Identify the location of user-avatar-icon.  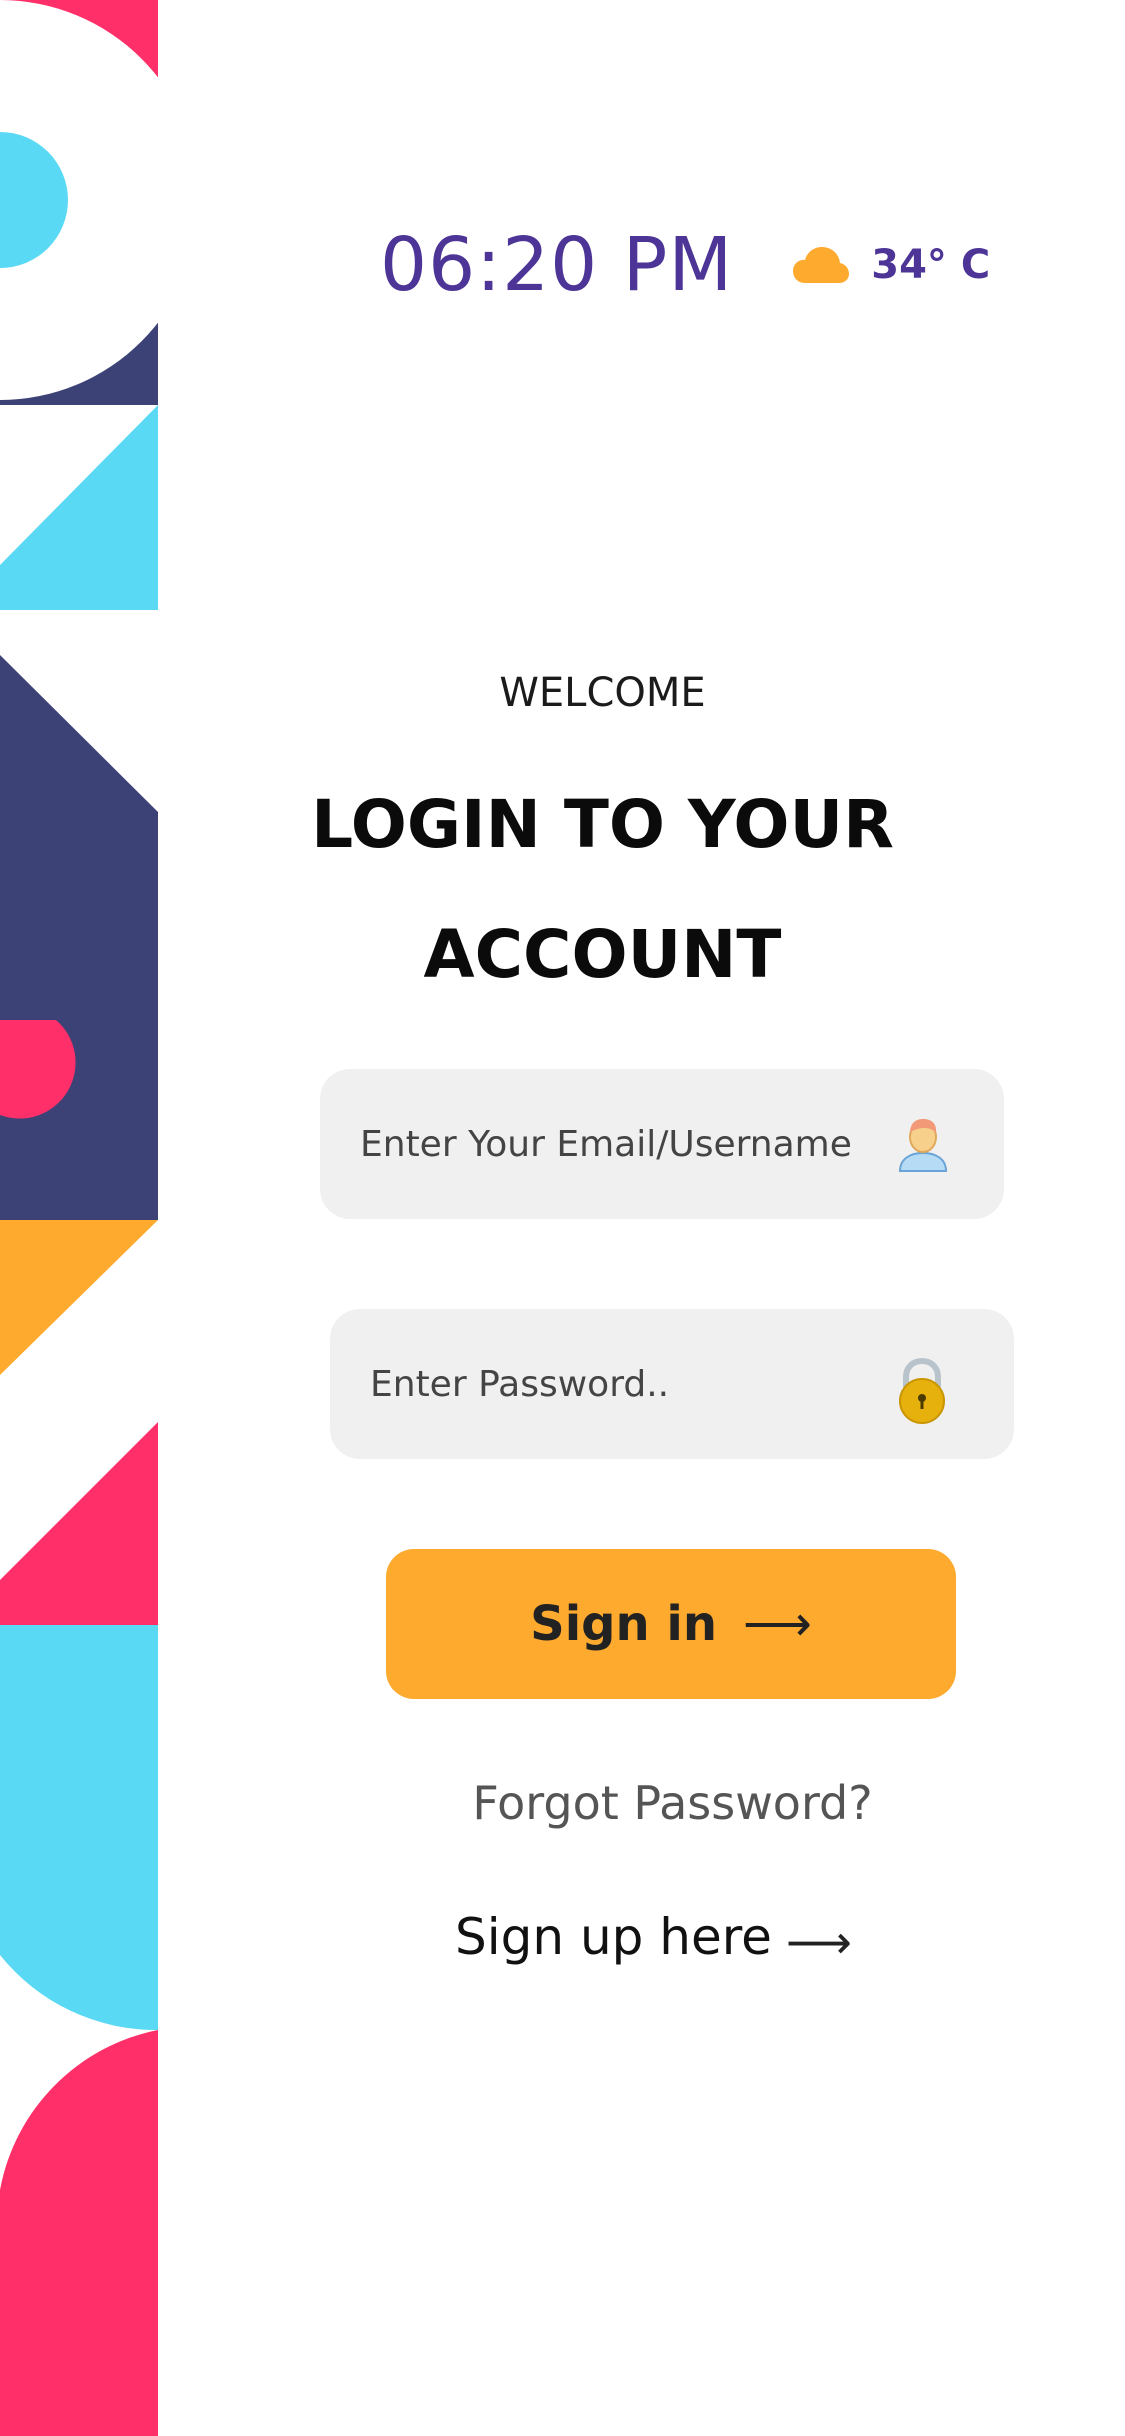
(923, 1145).